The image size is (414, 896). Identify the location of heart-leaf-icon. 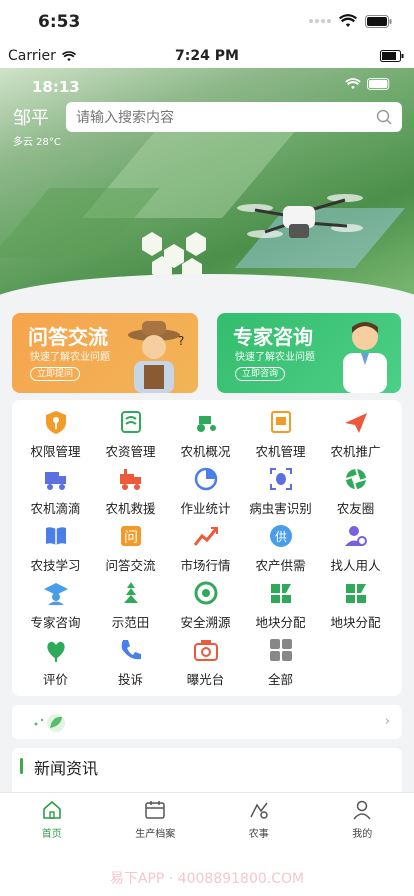
(56, 650).